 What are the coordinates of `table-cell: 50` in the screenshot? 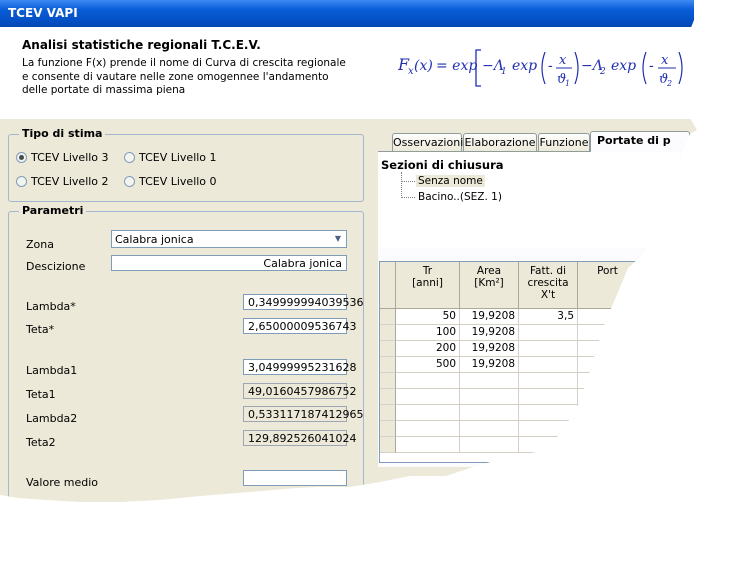 It's located at (428, 317).